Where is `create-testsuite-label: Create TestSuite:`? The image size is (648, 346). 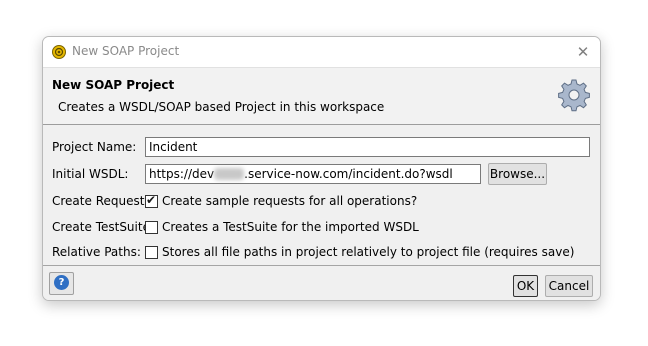 create-testsuite-label: Create TestSuite: is located at coordinates (103, 227).